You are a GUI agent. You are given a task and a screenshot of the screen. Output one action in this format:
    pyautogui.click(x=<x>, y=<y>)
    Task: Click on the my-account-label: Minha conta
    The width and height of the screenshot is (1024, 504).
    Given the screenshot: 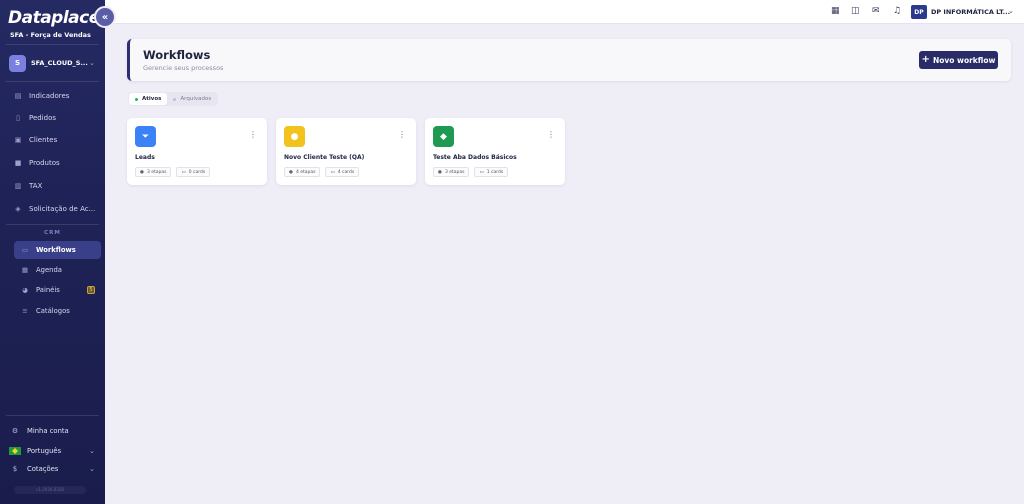 What is the action you would take?
    pyautogui.click(x=48, y=431)
    